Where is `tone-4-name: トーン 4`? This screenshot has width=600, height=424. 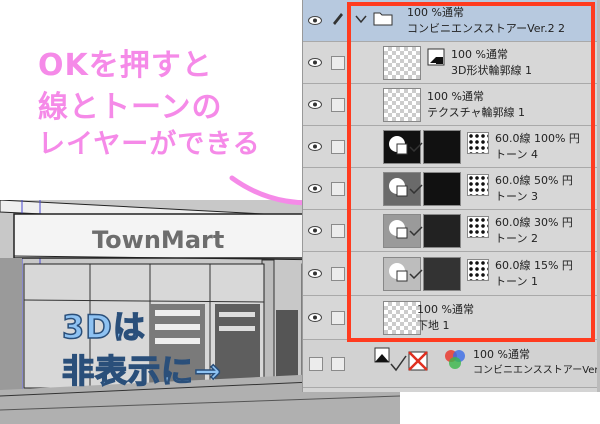
tone-4-name: トーン 4 is located at coordinates (516, 154).